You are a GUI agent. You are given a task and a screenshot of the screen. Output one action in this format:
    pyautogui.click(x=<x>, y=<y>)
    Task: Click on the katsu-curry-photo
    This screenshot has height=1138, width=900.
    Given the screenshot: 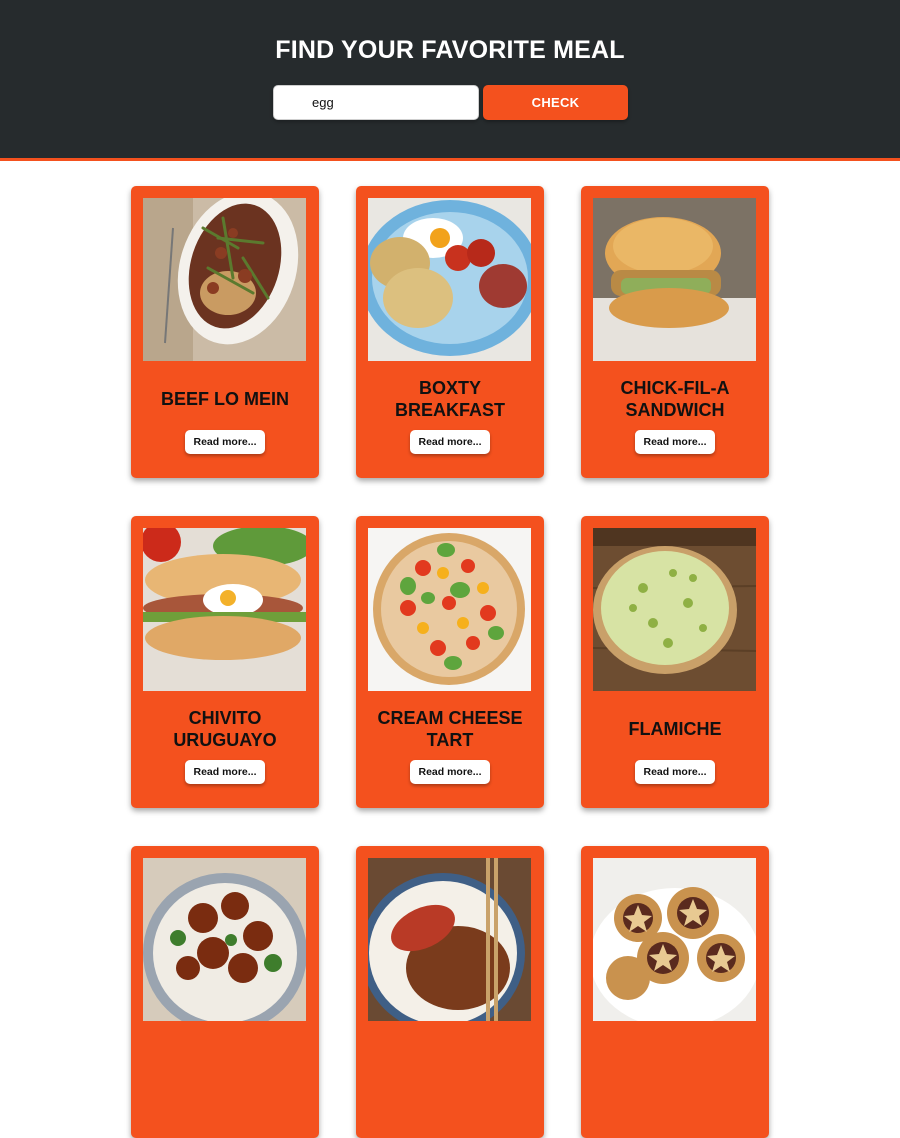 What is the action you would take?
    pyautogui.click(x=449, y=939)
    